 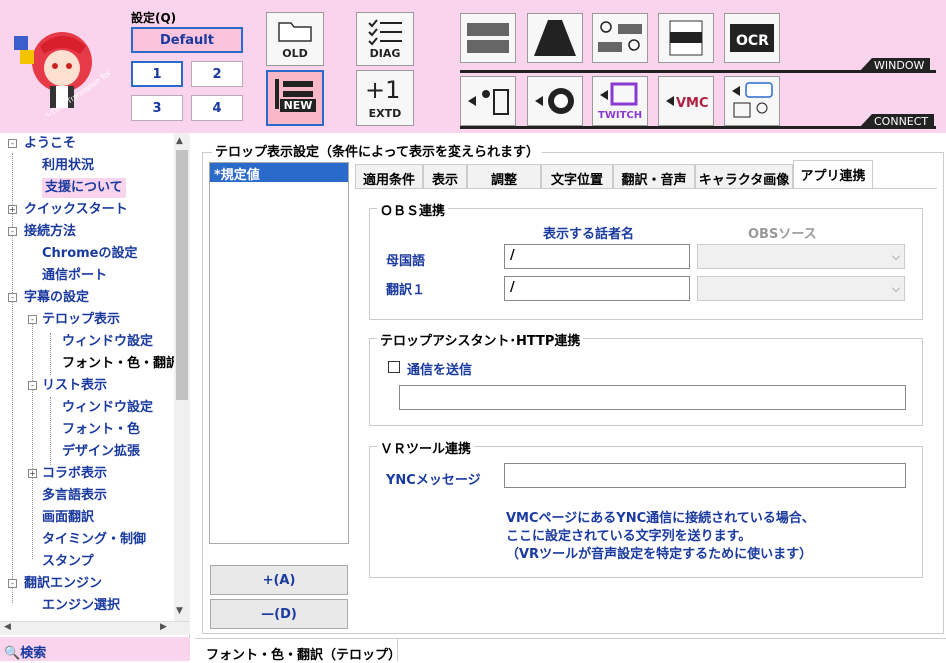 What do you see at coordinates (74, 496) in the screenshot?
I see `sidebar-item-multilang: 多言語表示` at bounding box center [74, 496].